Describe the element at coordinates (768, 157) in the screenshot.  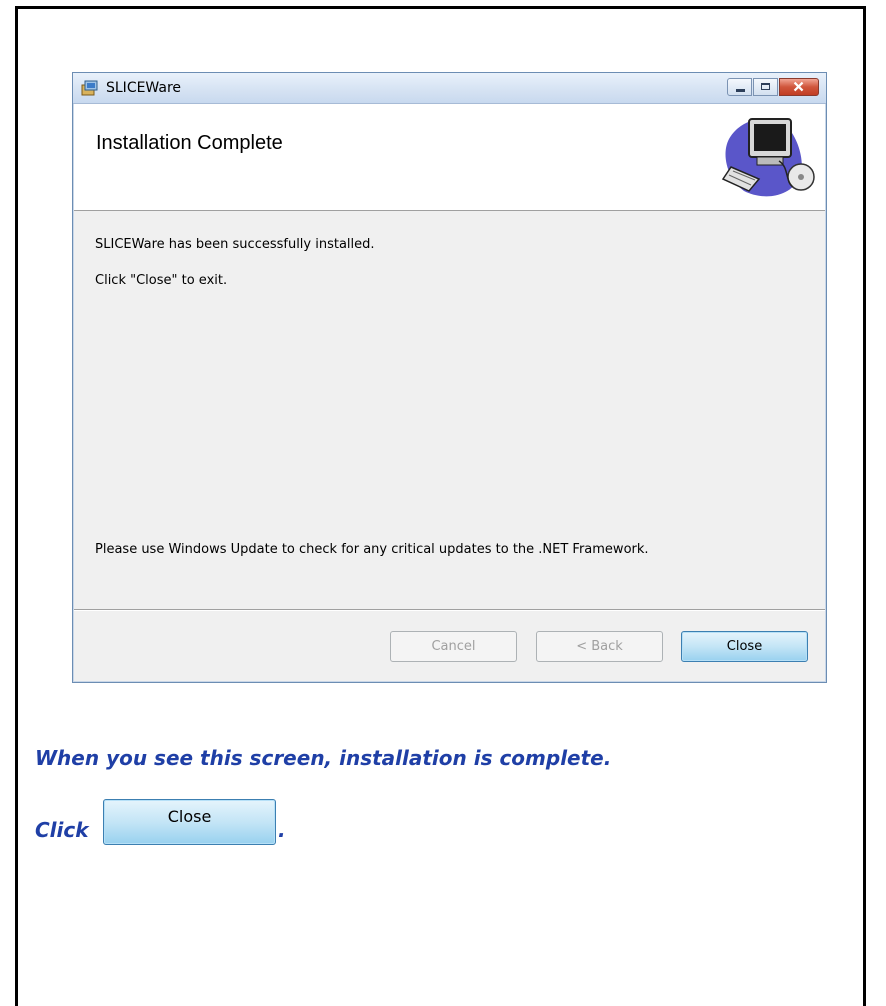
I see `computer-icon` at that location.